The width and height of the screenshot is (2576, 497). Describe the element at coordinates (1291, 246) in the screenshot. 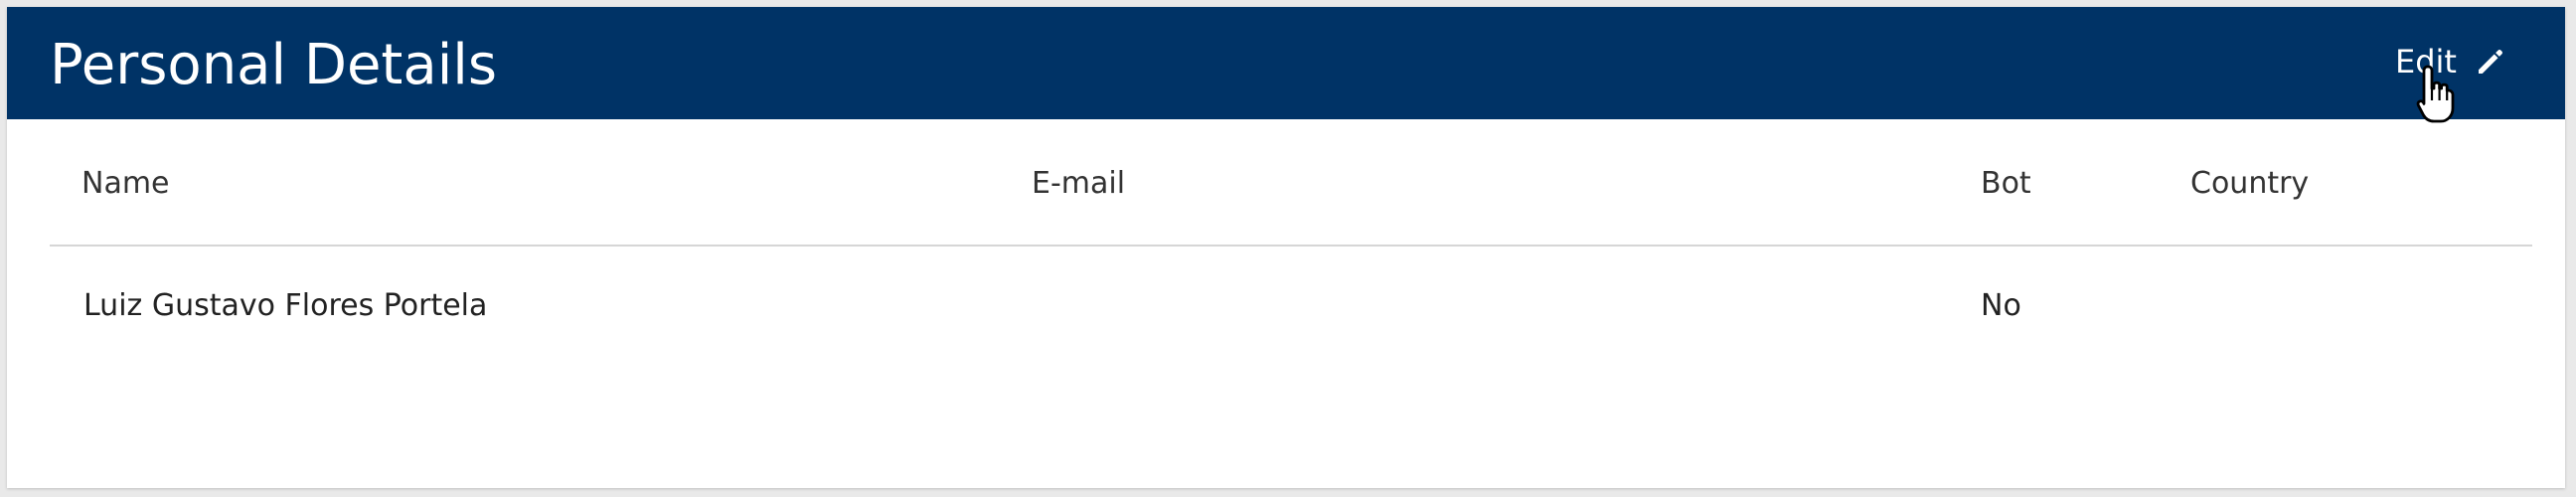

I see `header-divider` at that location.